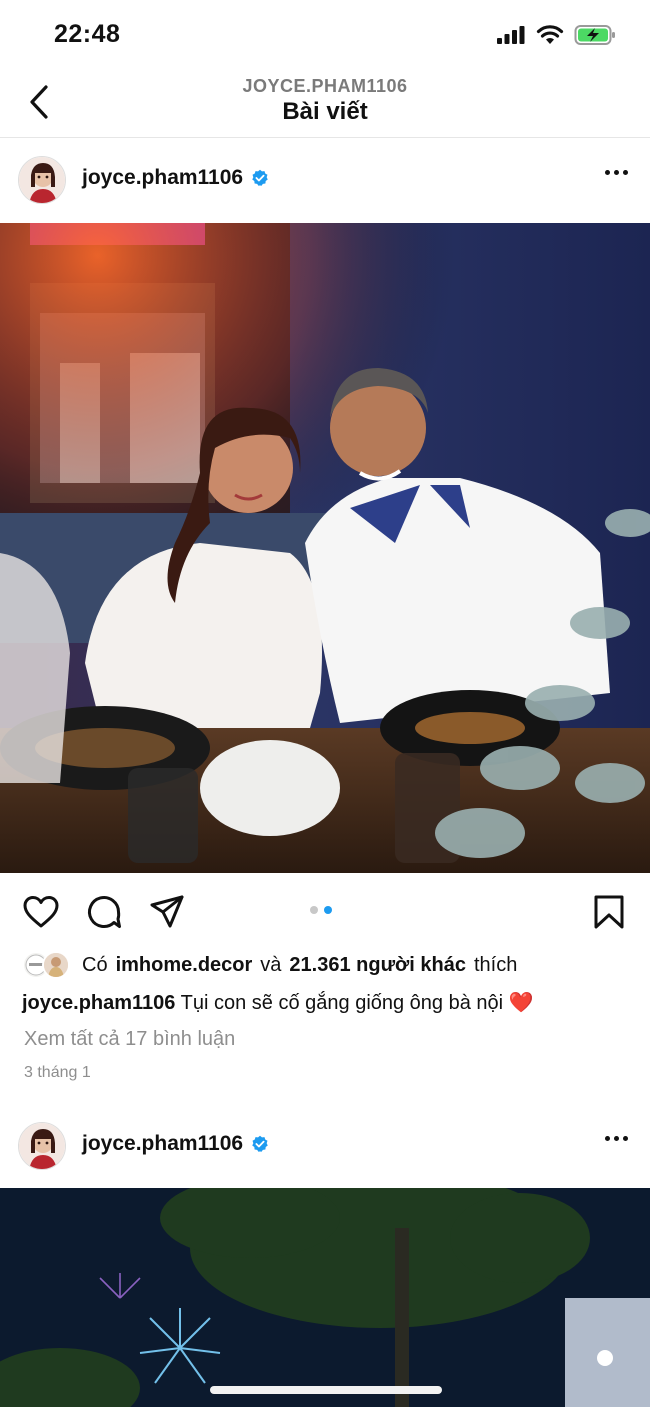 This screenshot has height=1407, width=650. I want to click on post-date: 3 tháng 1, so click(57, 1072).